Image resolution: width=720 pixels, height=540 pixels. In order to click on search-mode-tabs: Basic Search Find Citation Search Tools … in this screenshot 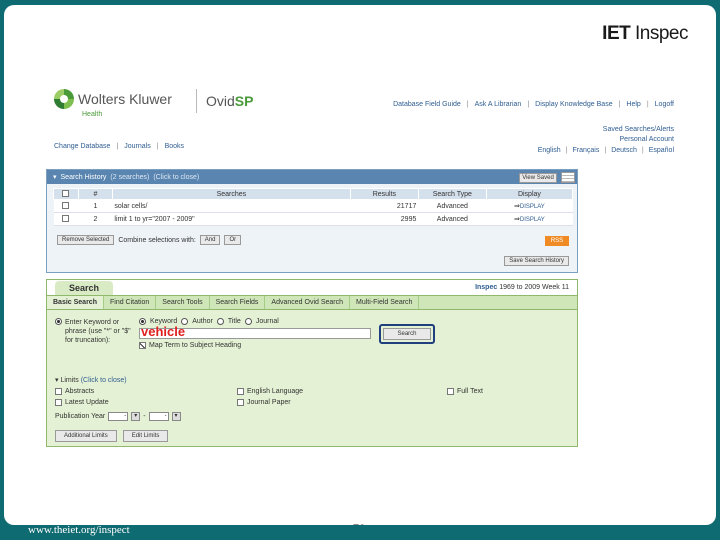, I will do `click(312, 303)`.